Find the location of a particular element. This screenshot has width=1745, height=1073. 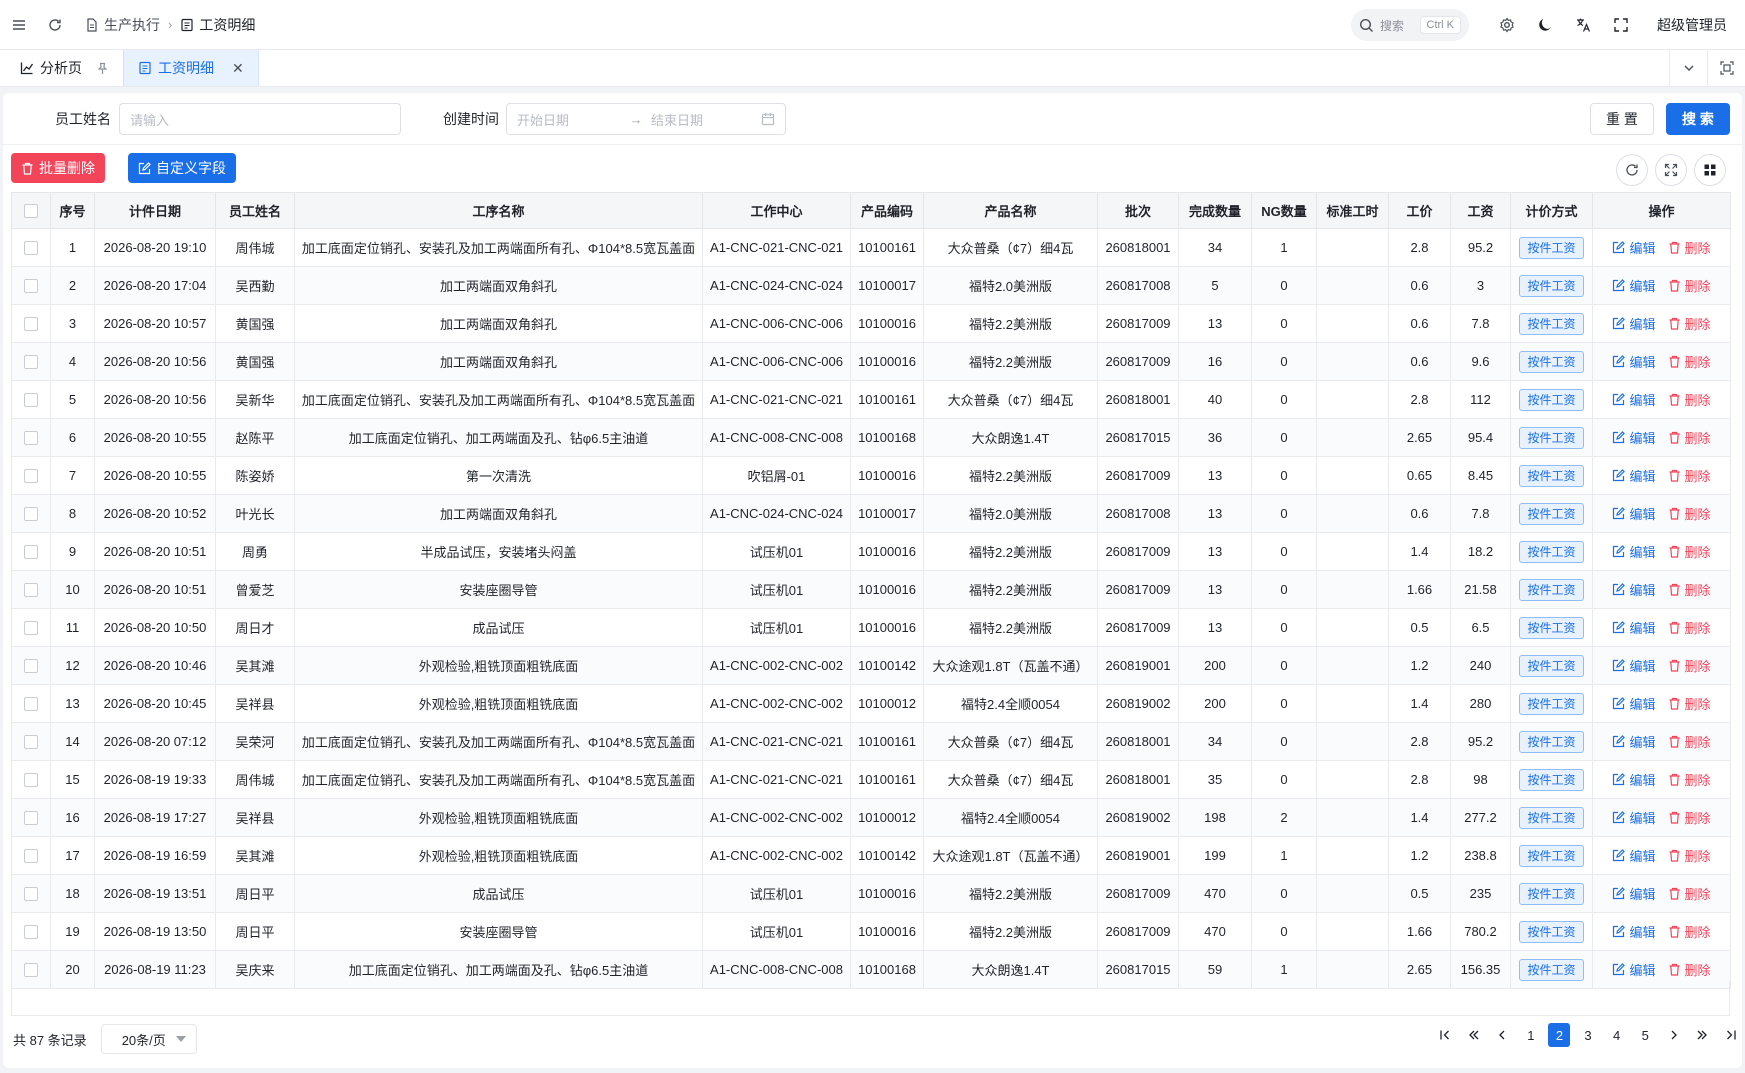

column-header: NG数量 is located at coordinates (1284, 210).